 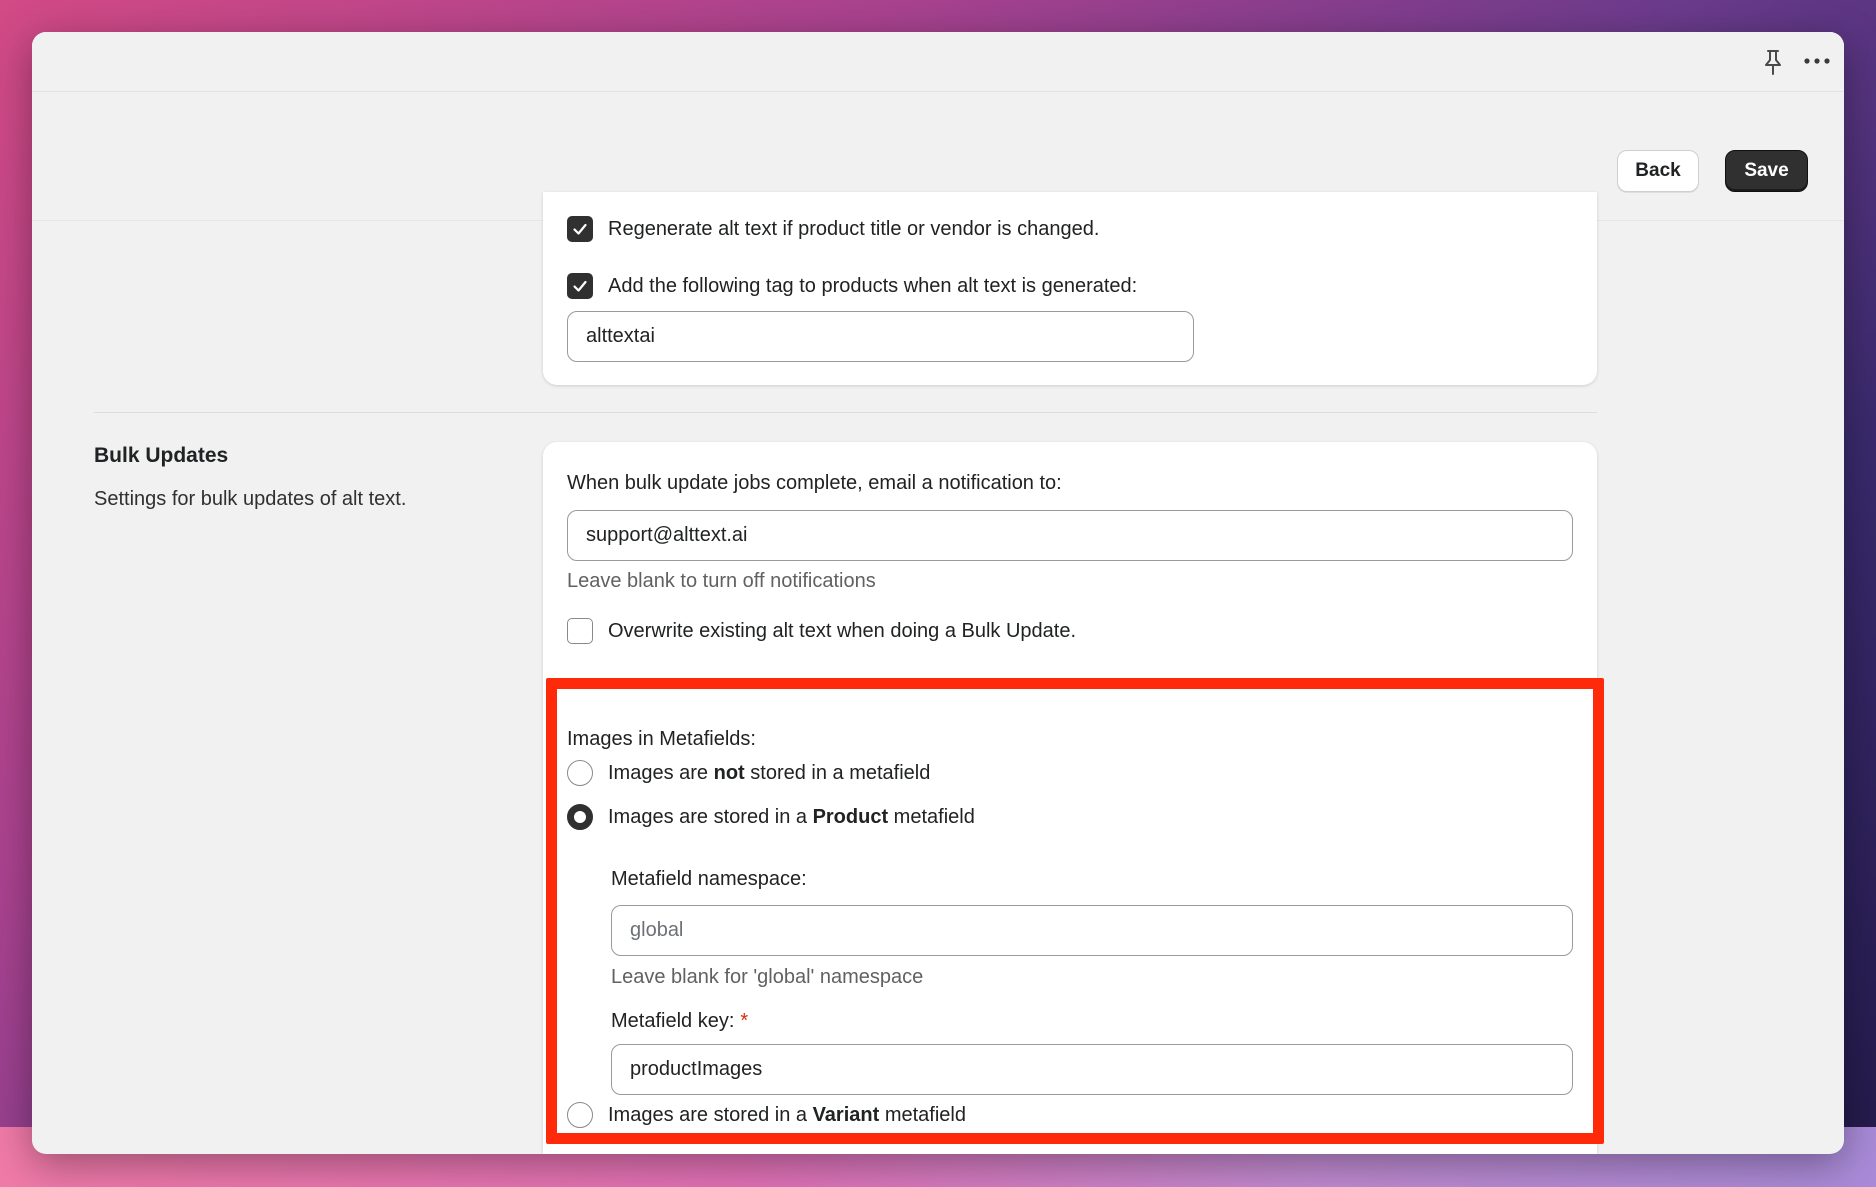 I want to click on regenerate-checkbox, so click(x=580, y=229).